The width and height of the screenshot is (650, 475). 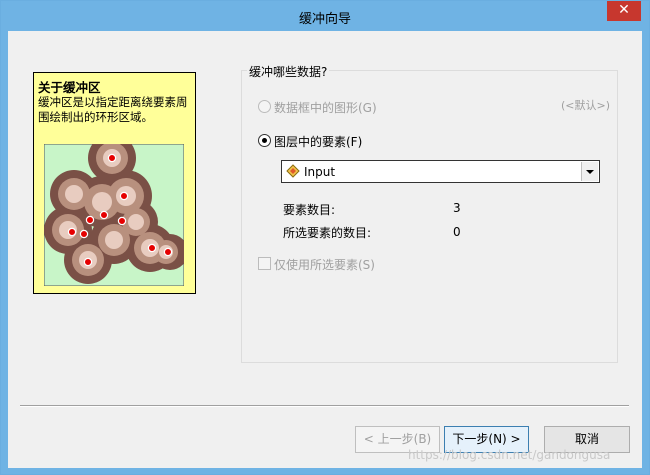 I want to click on use-selected-checkbox, so click(x=264, y=263).